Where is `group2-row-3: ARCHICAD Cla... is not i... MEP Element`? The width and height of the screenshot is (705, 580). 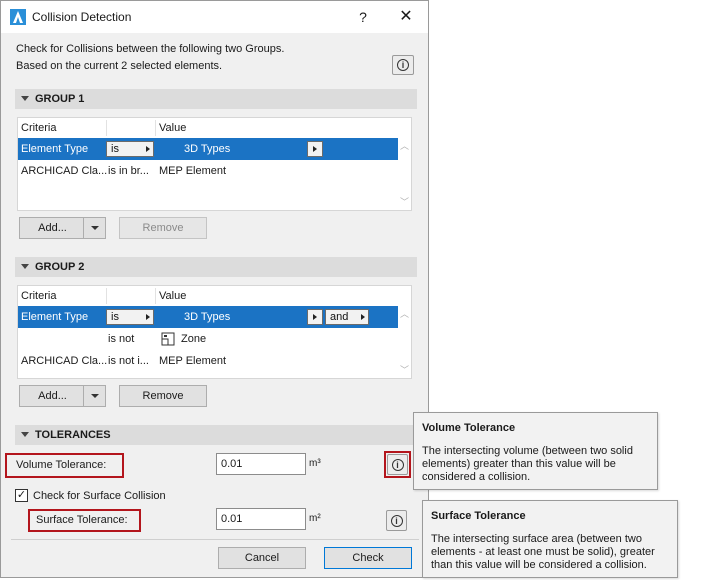
group2-row-3: ARCHICAD Cla... is not i... MEP Element is located at coordinates (208, 361).